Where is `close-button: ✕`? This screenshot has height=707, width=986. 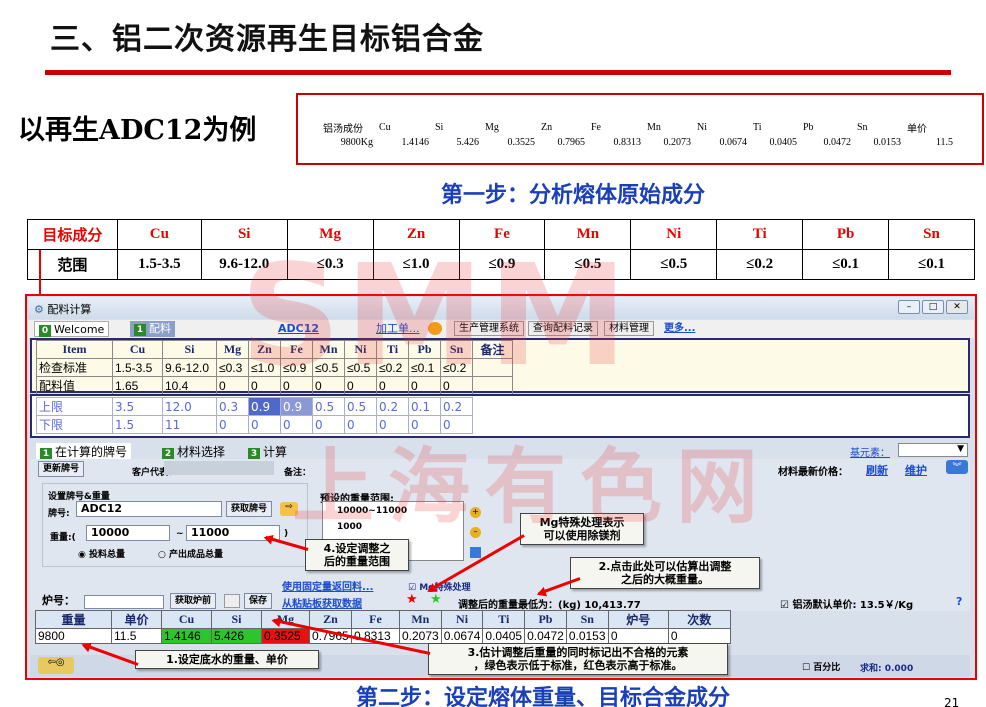 close-button: ✕ is located at coordinates (957, 307).